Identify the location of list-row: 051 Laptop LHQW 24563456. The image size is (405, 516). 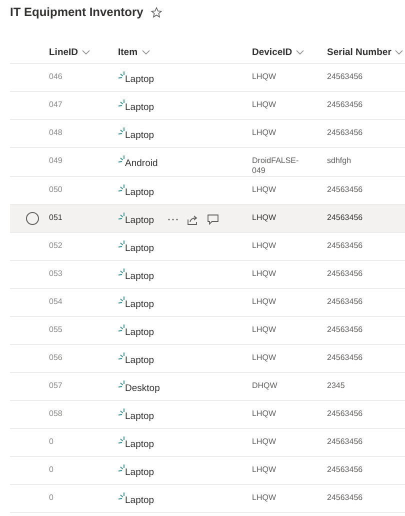
(207, 219).